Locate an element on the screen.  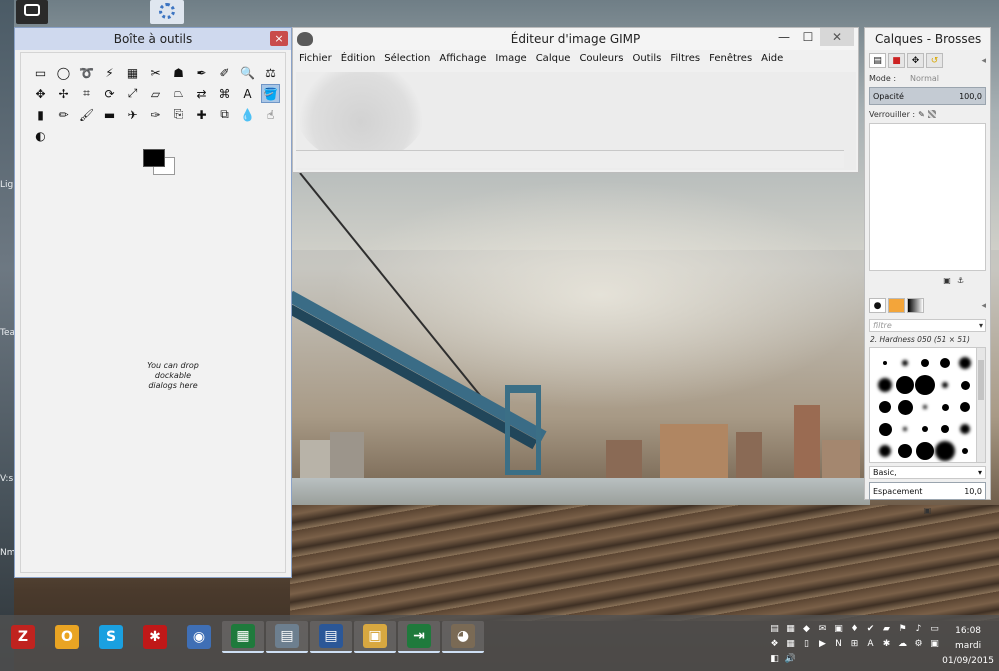
shear-icon: ▱ is located at coordinates (155, 93).